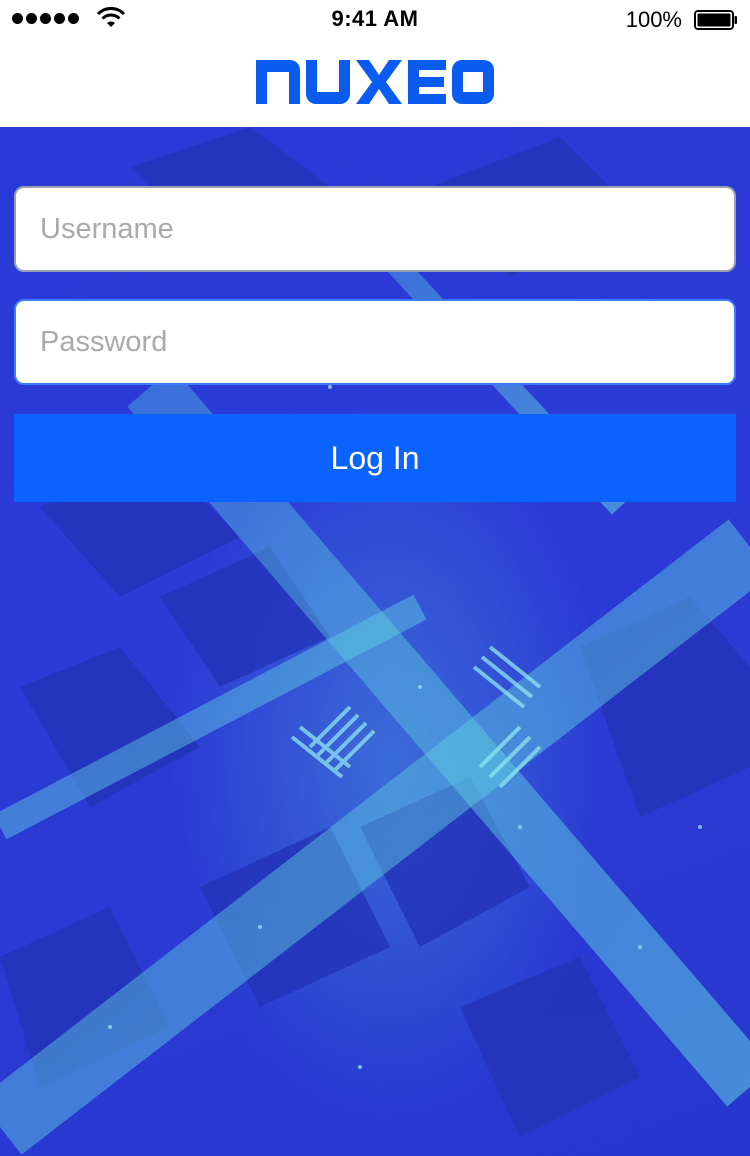 This screenshot has width=750, height=1156. I want to click on password-input, so click(375, 342).